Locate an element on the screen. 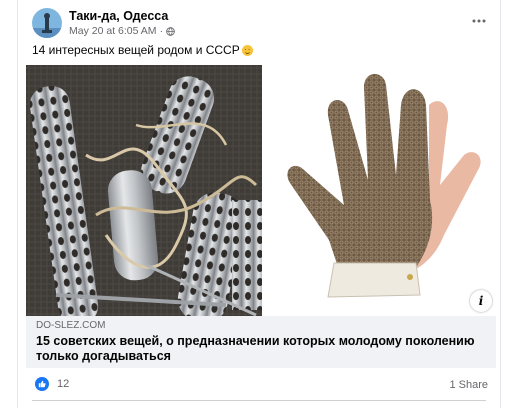 This screenshot has height=408, width=515. post-text: 14 интересных вещей родом и СССР is located at coordinates (136, 50).